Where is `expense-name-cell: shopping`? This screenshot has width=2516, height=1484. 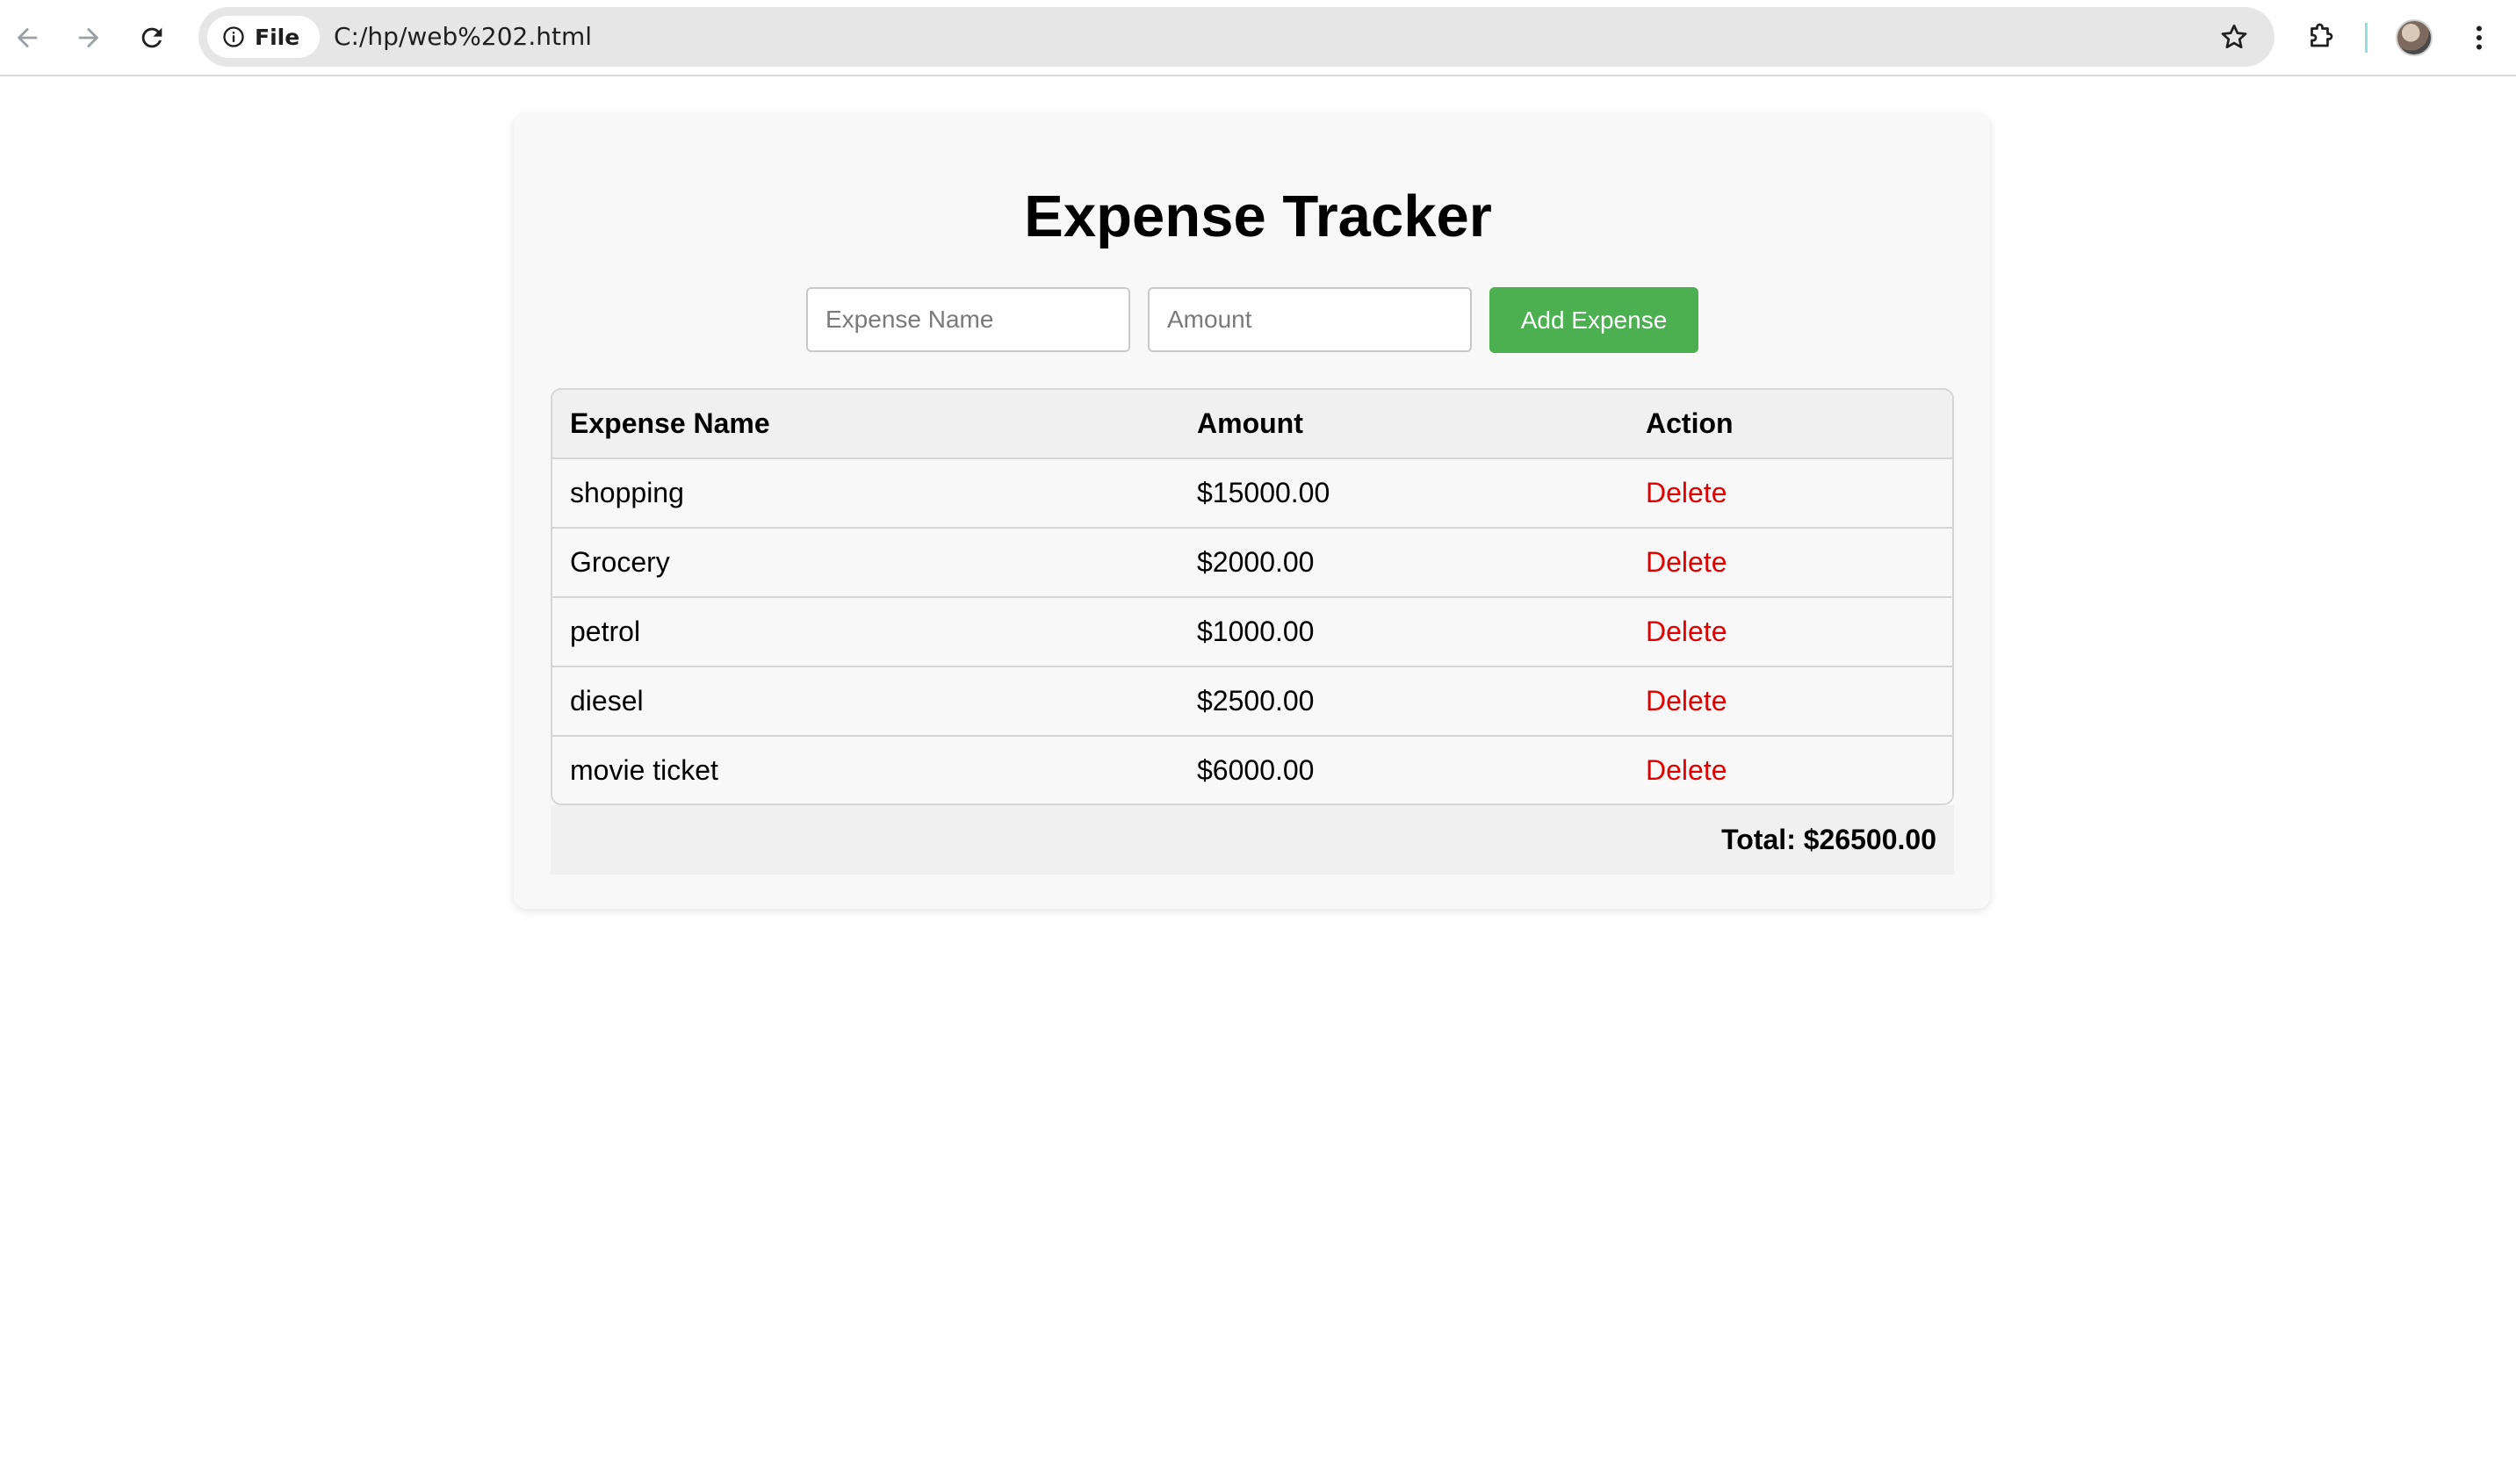 expense-name-cell: shopping is located at coordinates (627, 492).